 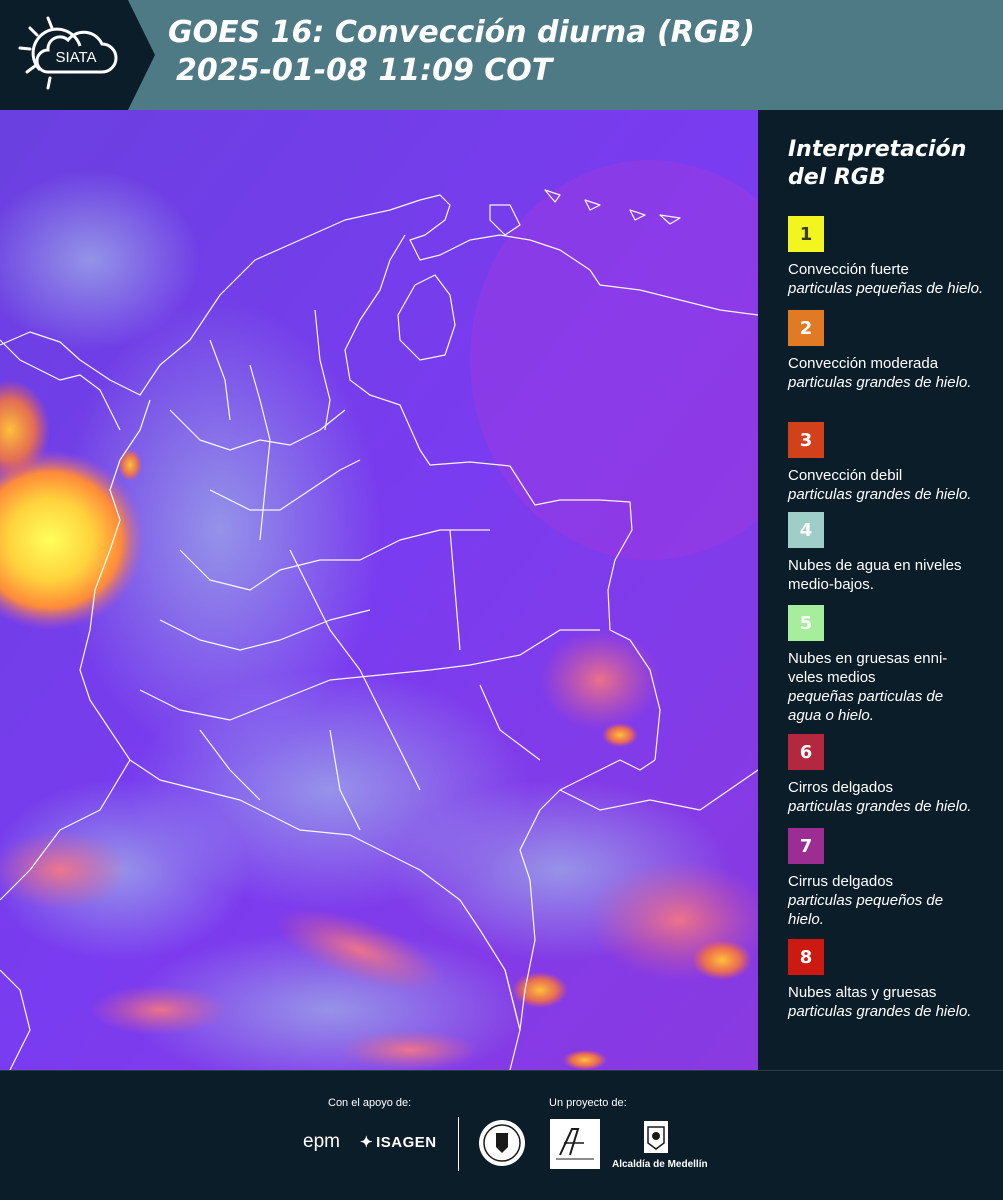 What do you see at coordinates (806, 234) in the screenshot?
I see `legend-swatch: 1` at bounding box center [806, 234].